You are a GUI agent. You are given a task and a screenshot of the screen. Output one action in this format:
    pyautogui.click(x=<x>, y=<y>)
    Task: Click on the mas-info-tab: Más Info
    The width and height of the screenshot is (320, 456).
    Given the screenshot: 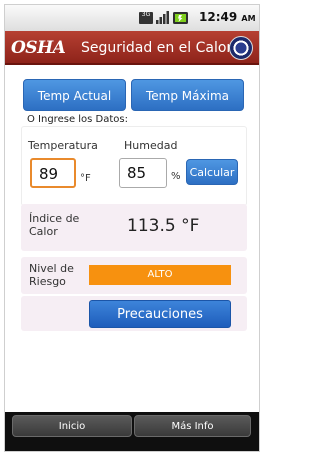 What is the action you would take?
    pyautogui.click(x=192, y=426)
    